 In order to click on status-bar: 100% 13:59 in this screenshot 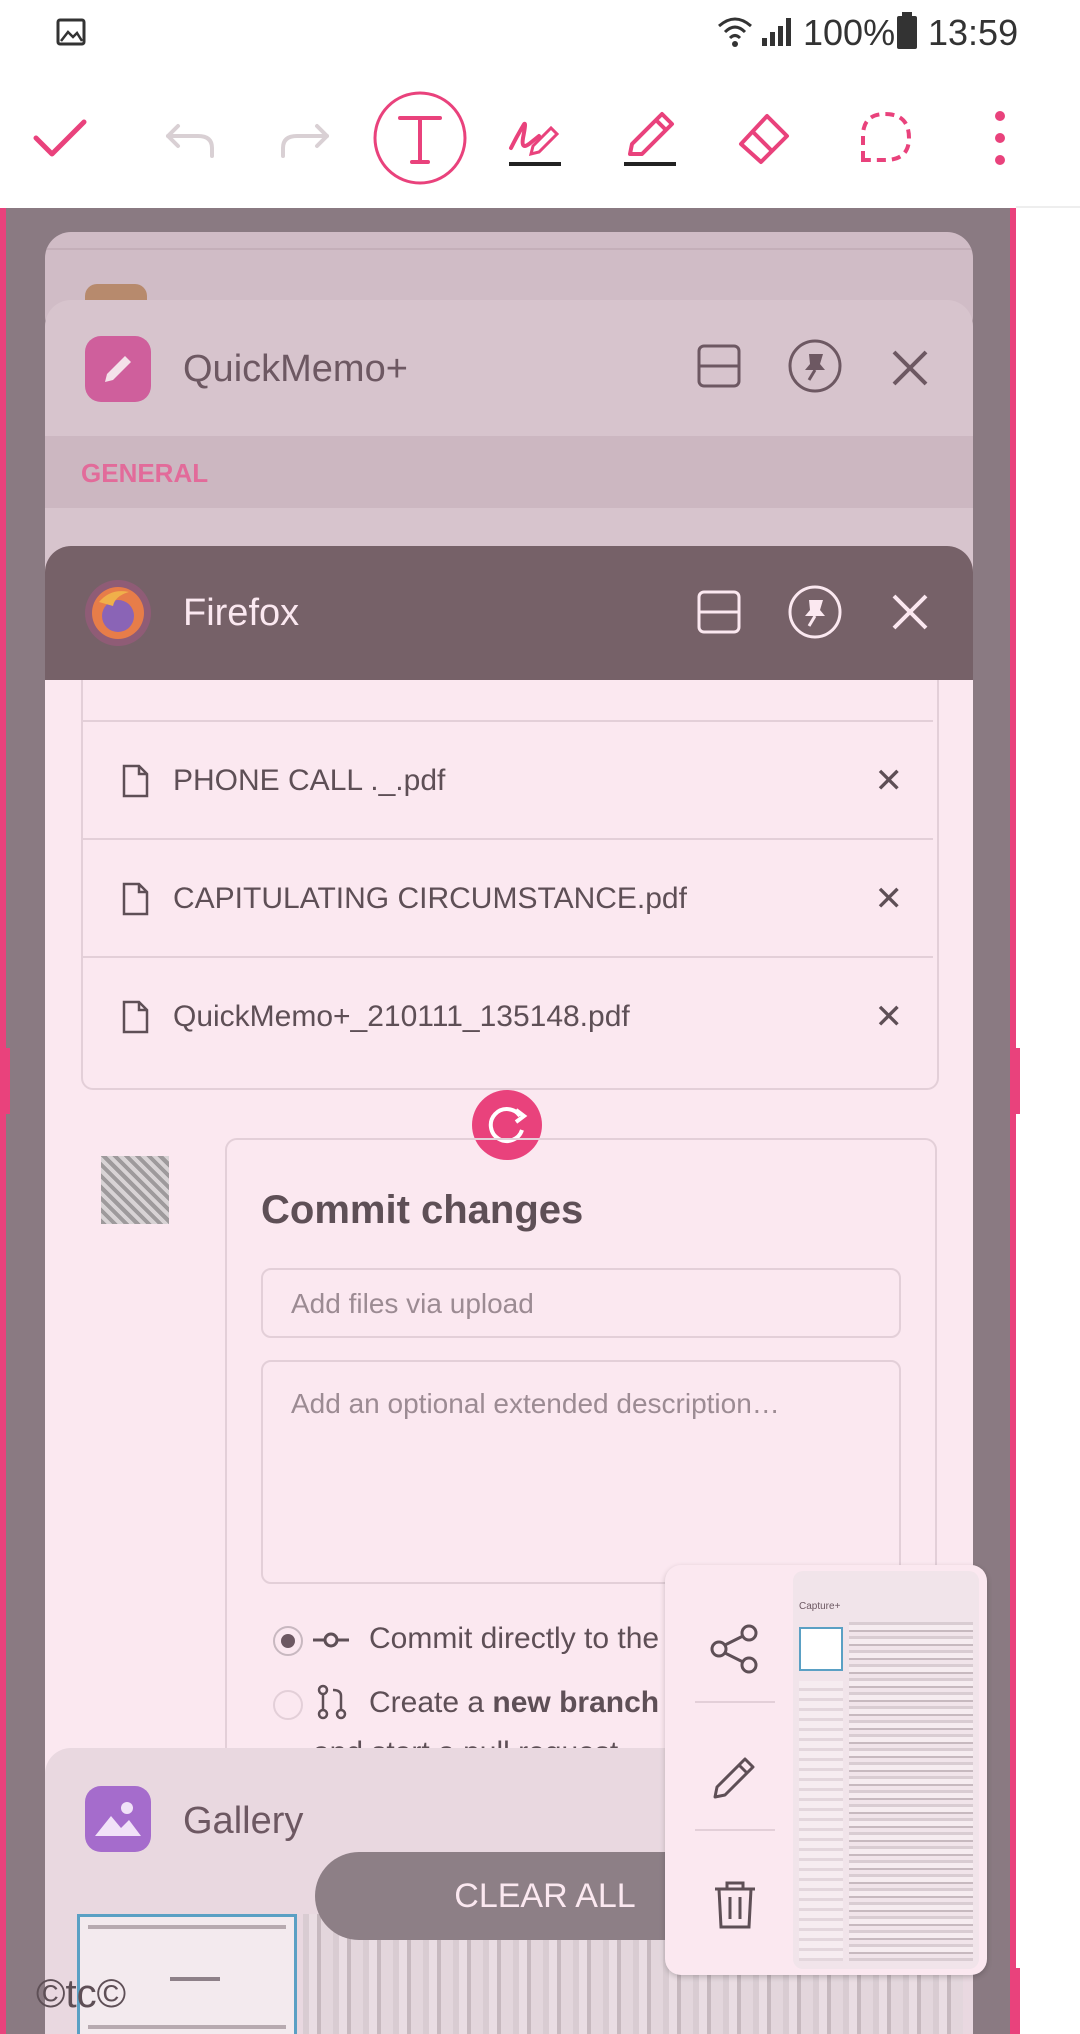, I will do `click(540, 34)`.